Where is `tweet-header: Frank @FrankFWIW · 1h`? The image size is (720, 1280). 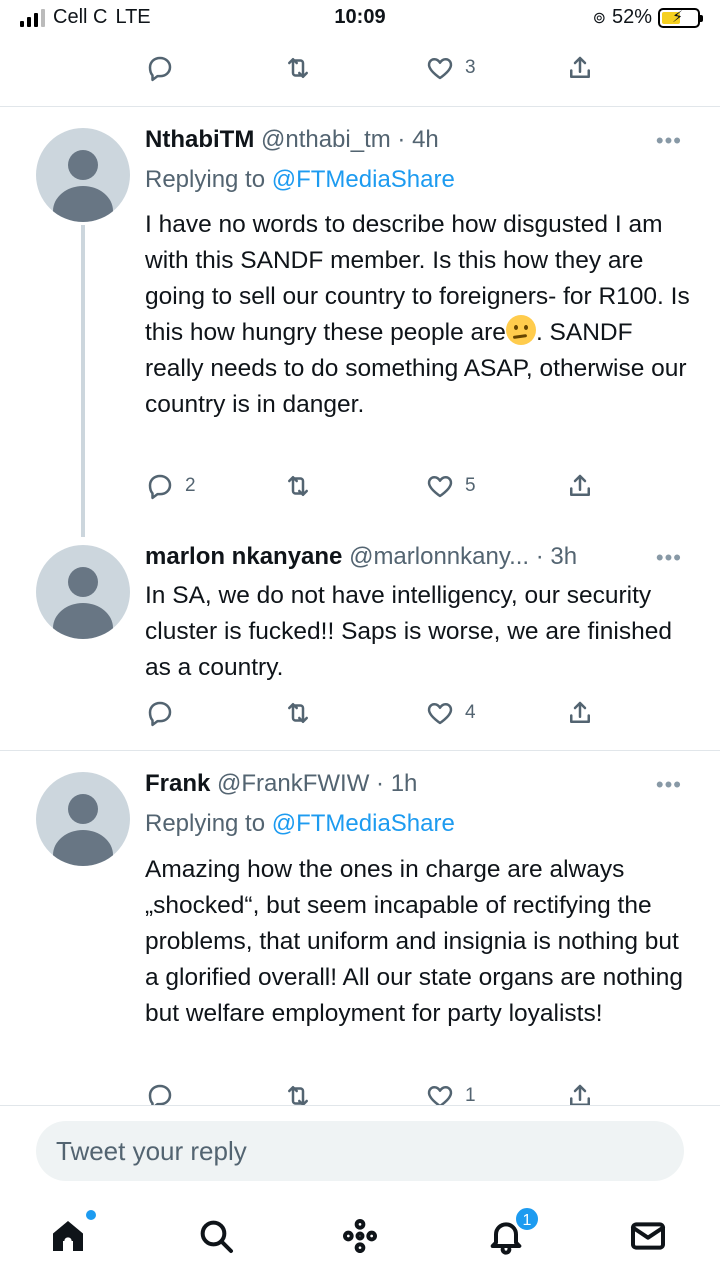
tweet-header: Frank @FrankFWIW · 1h is located at coordinates (281, 784).